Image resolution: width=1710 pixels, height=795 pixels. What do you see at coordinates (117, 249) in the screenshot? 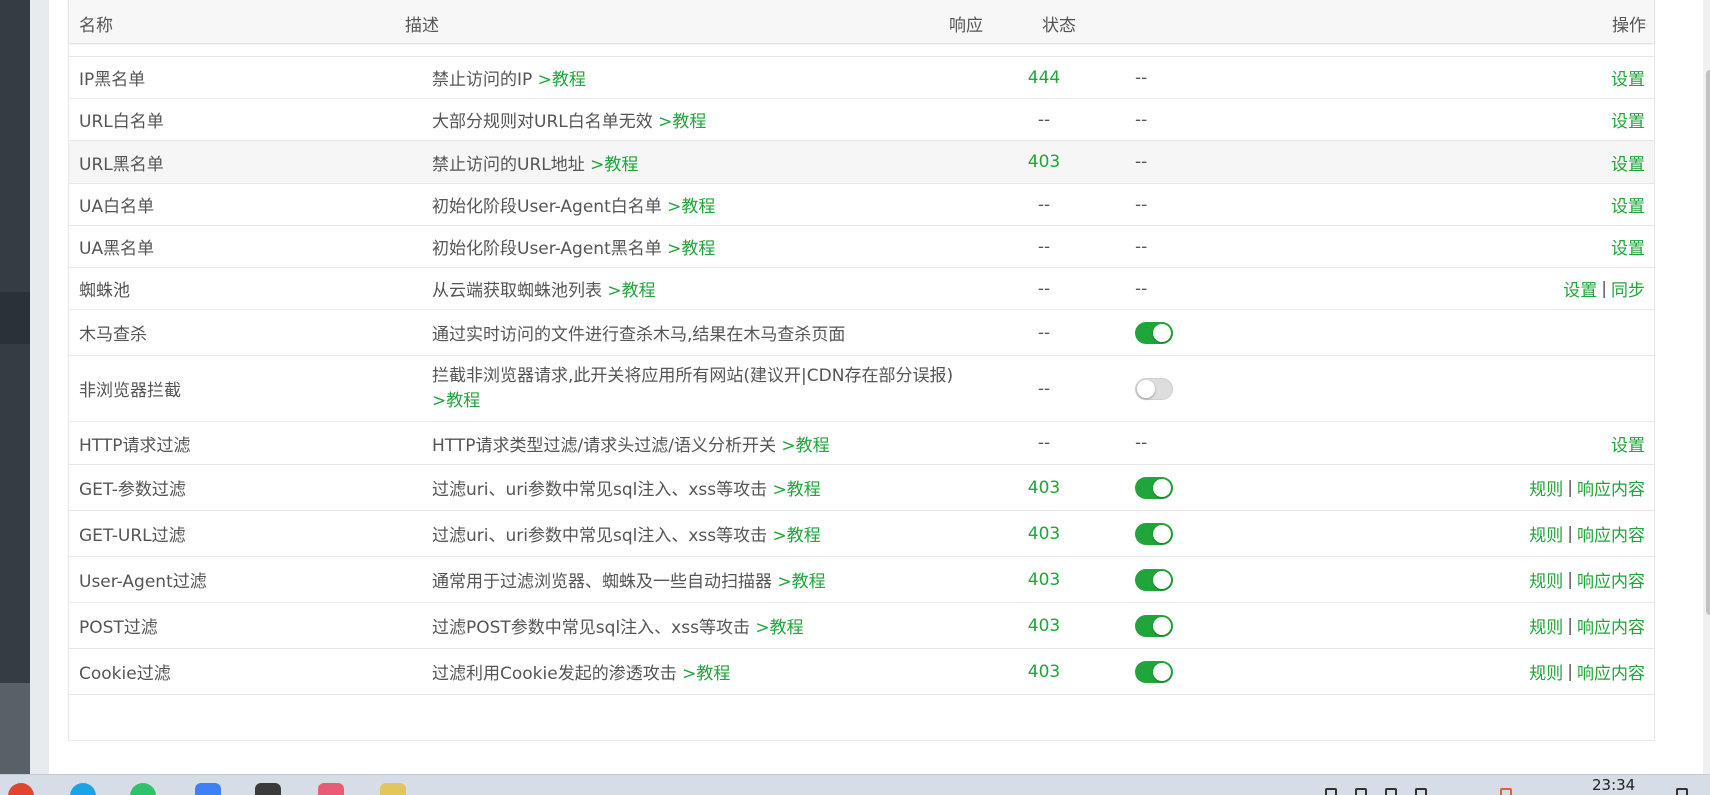
I see `row-name: UA黑名单` at bounding box center [117, 249].